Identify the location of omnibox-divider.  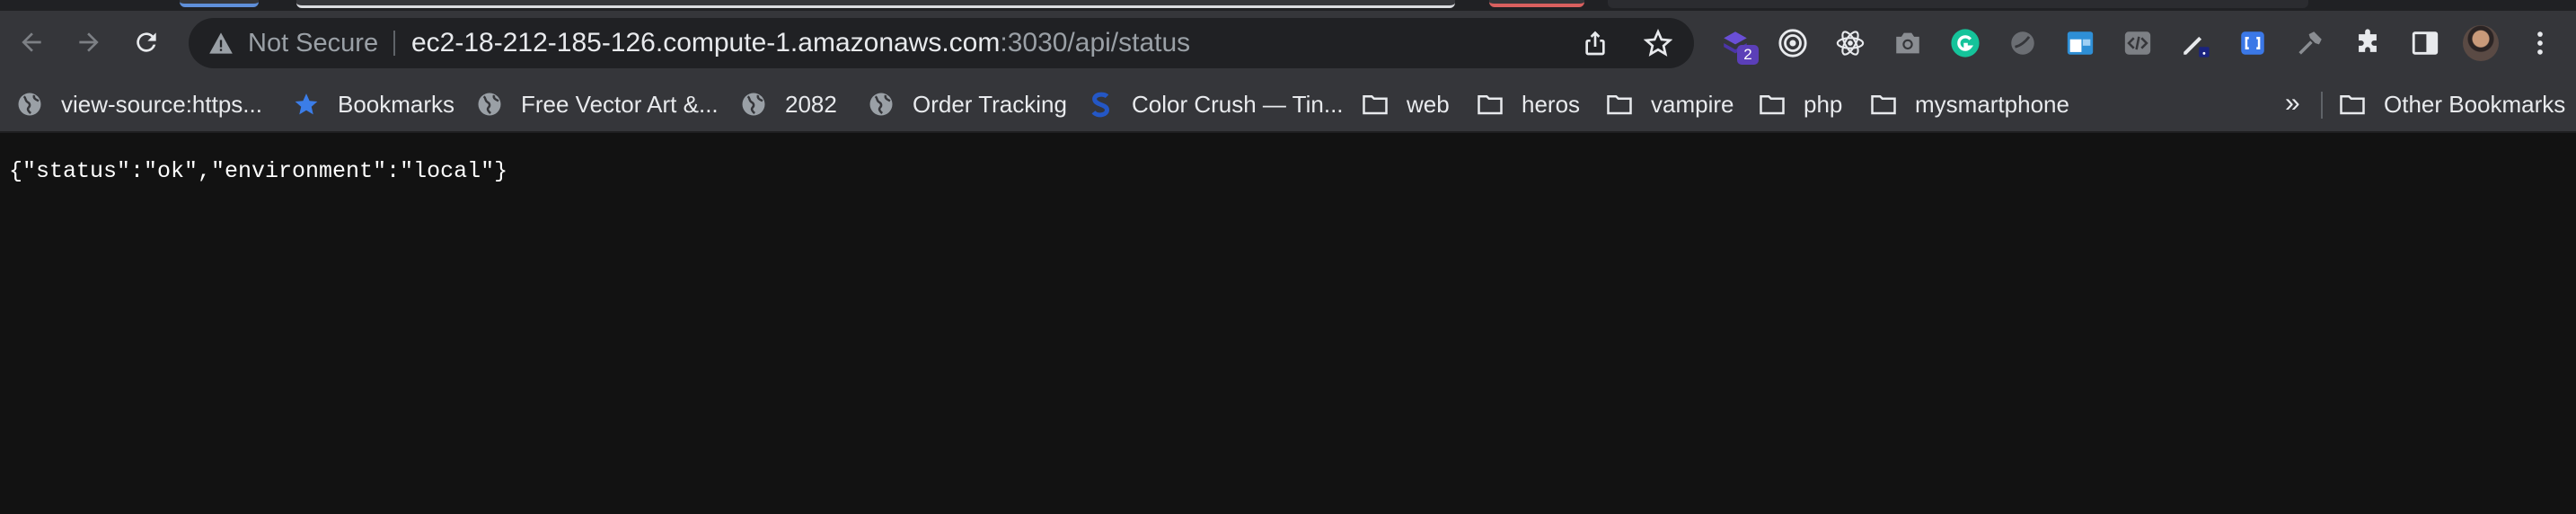
(394, 44).